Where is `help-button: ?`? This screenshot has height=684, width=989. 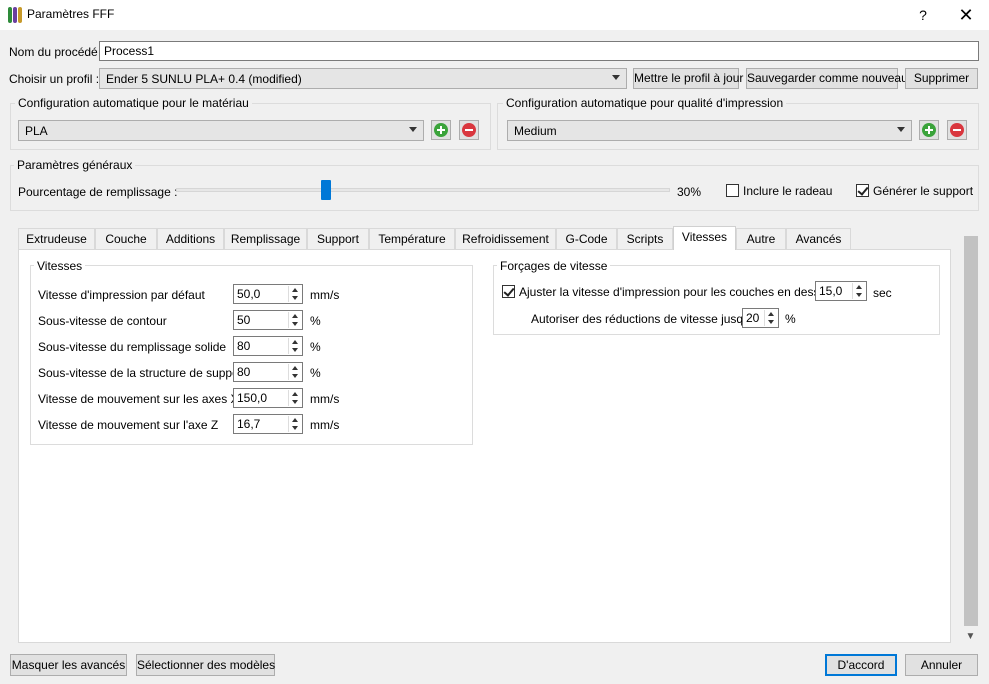
help-button: ? is located at coordinates (923, 15).